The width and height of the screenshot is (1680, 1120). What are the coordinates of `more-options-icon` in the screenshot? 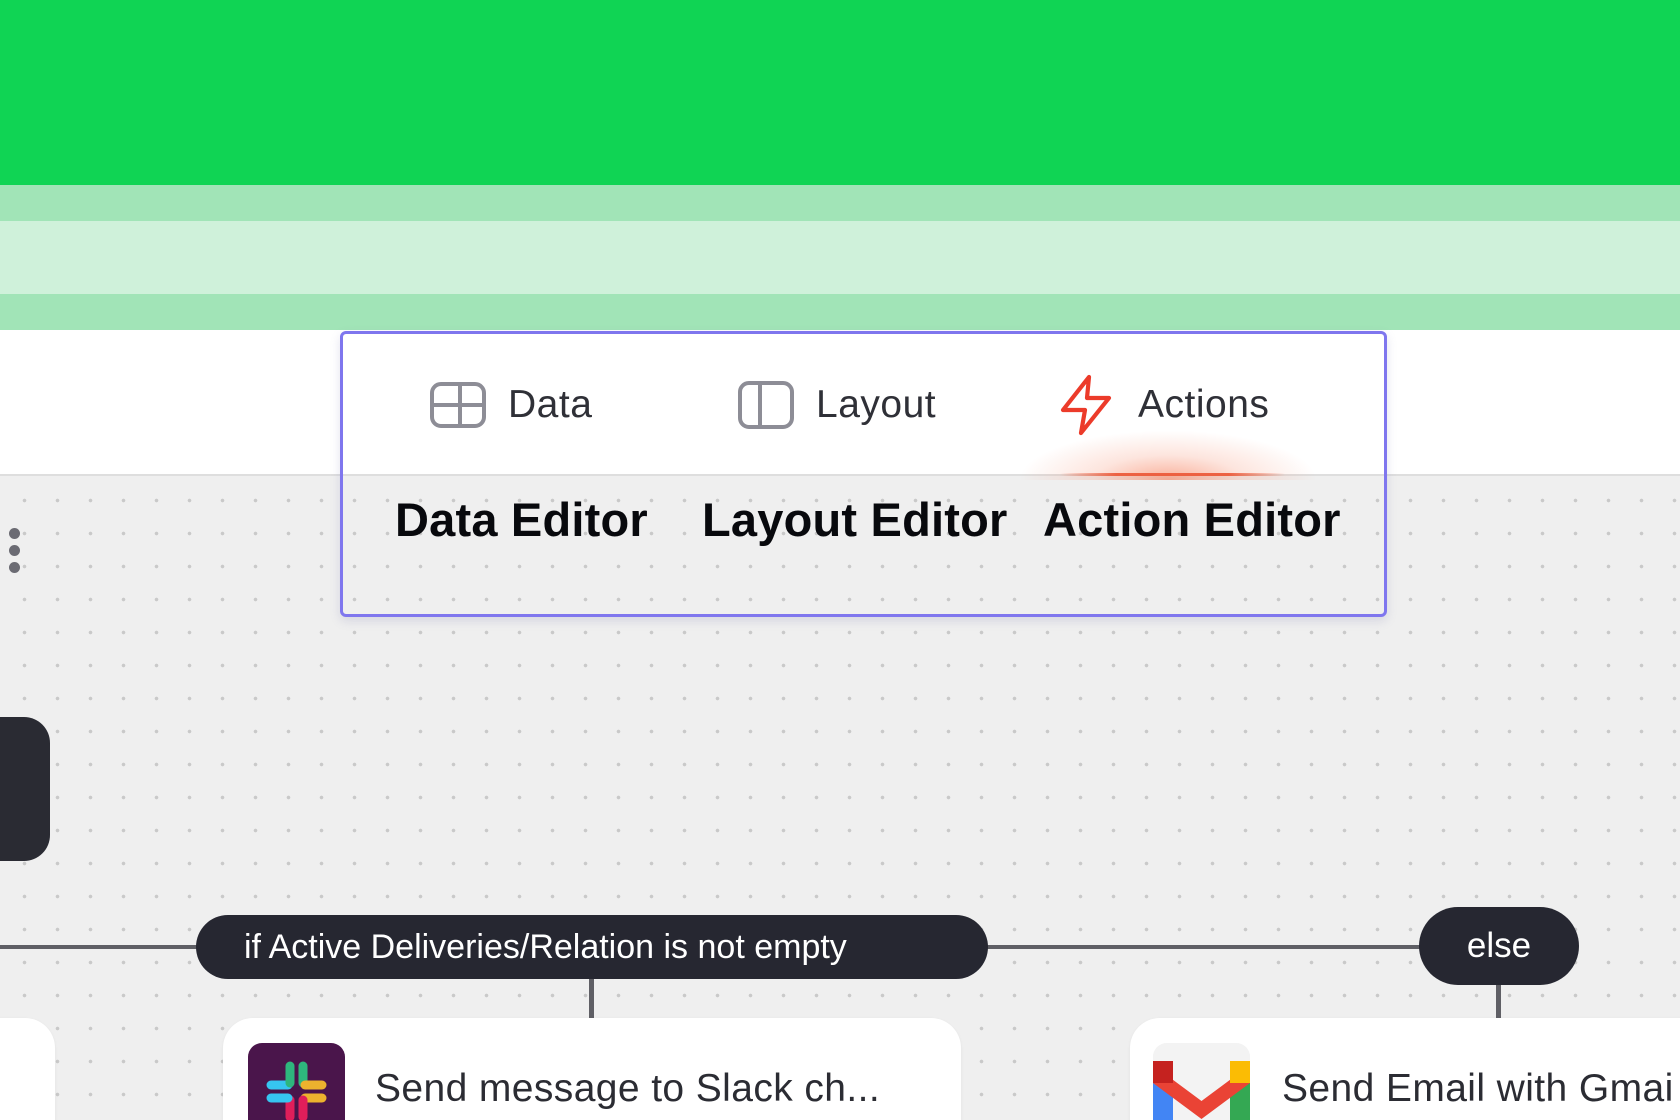 It's located at (15, 553).